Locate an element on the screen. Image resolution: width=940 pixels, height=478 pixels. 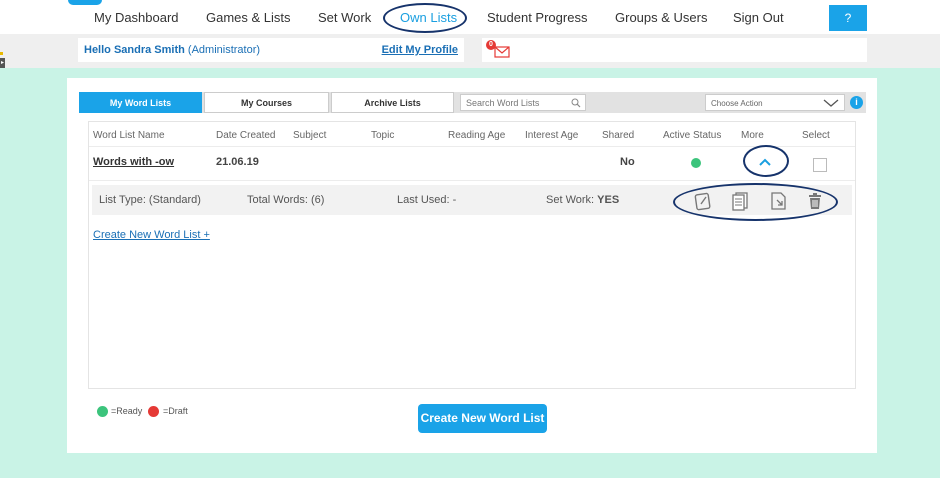
set-work-status: Set Work: YES is located at coordinates (582, 200).